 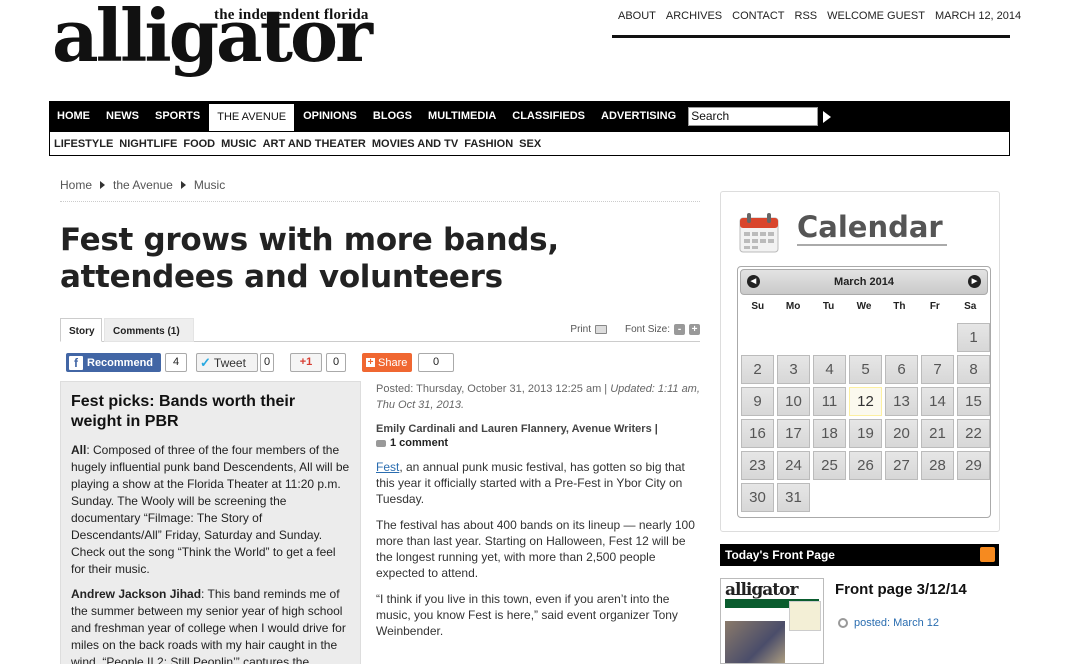 What do you see at coordinates (199, 144) in the screenshot?
I see `subnav-food: FOOD` at bounding box center [199, 144].